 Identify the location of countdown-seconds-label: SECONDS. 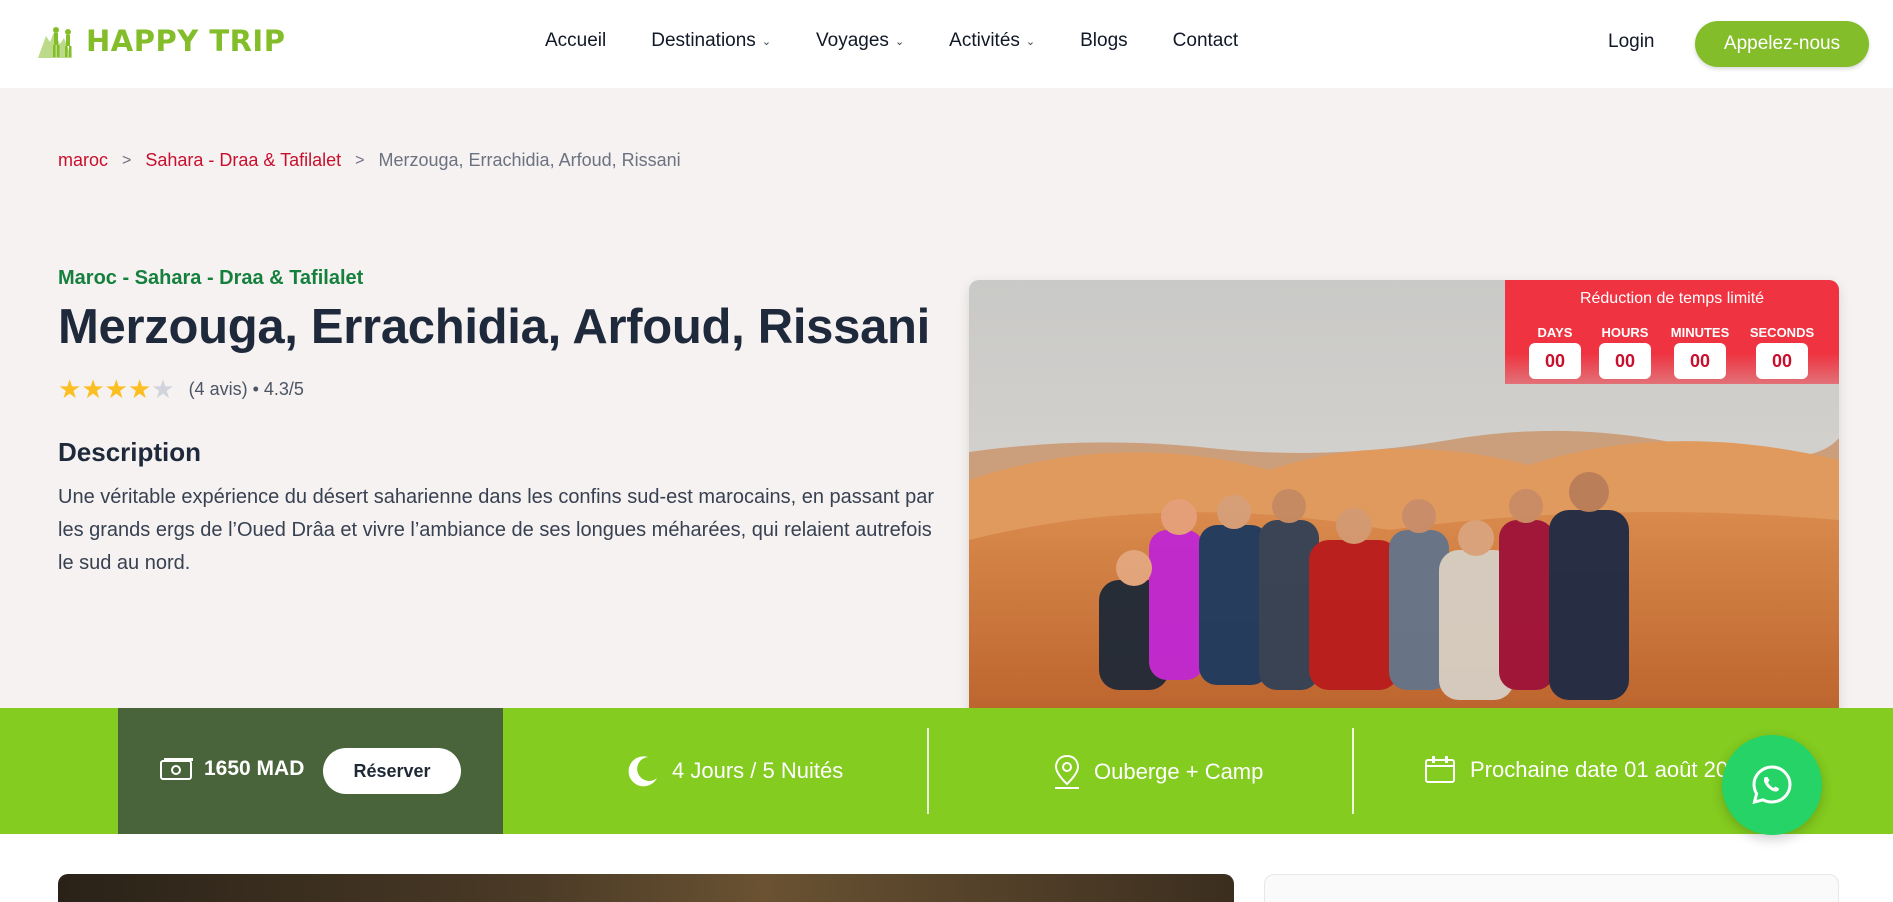
(1782, 332).